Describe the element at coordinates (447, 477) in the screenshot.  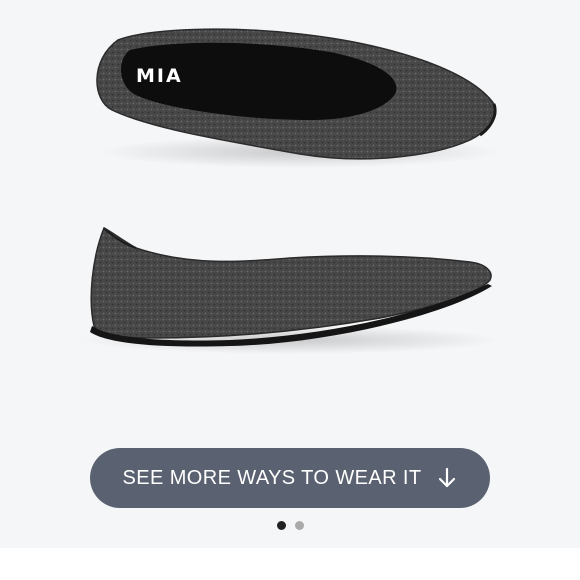
I see `arrow-down-icon` at that location.